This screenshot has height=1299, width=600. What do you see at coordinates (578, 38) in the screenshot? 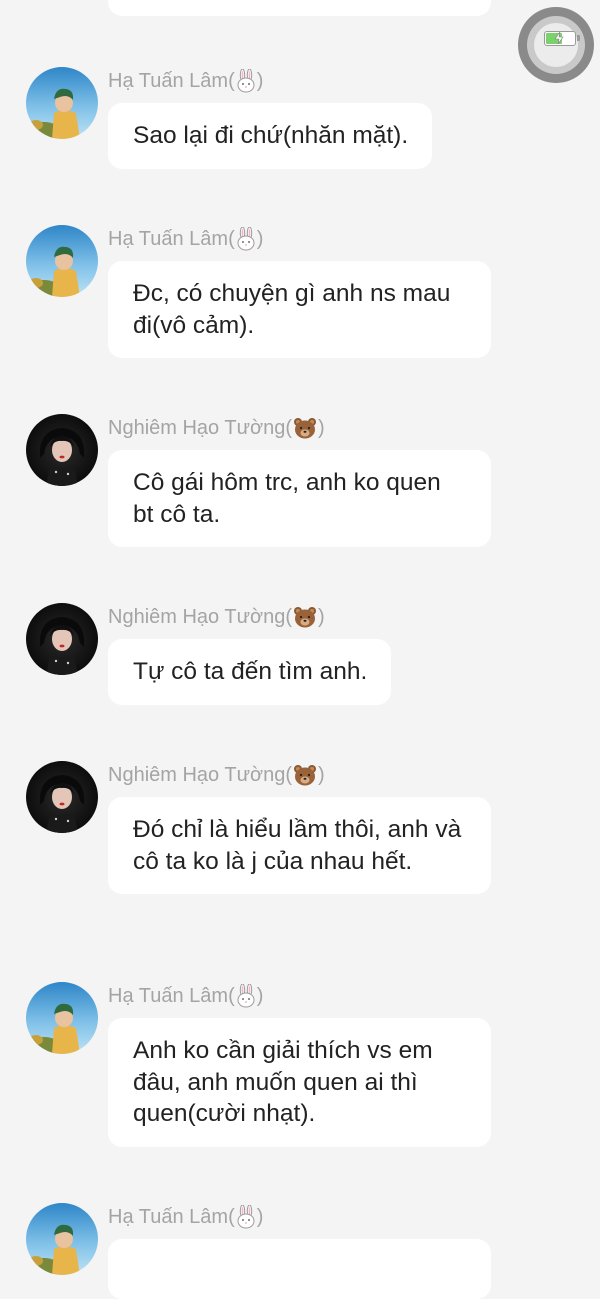
I see `battery-nub` at bounding box center [578, 38].